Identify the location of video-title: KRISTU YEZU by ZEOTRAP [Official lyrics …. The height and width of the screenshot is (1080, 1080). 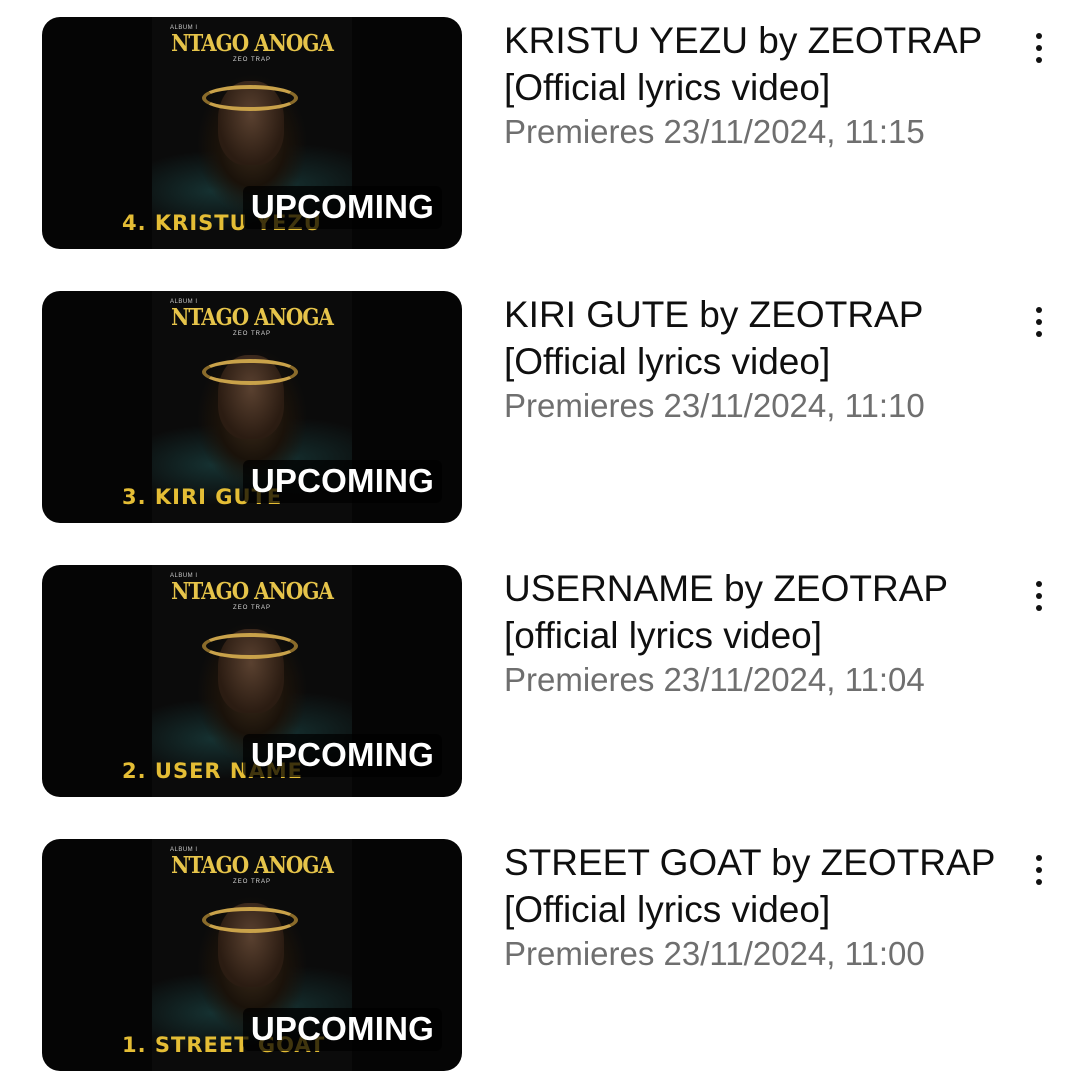
(754, 64).